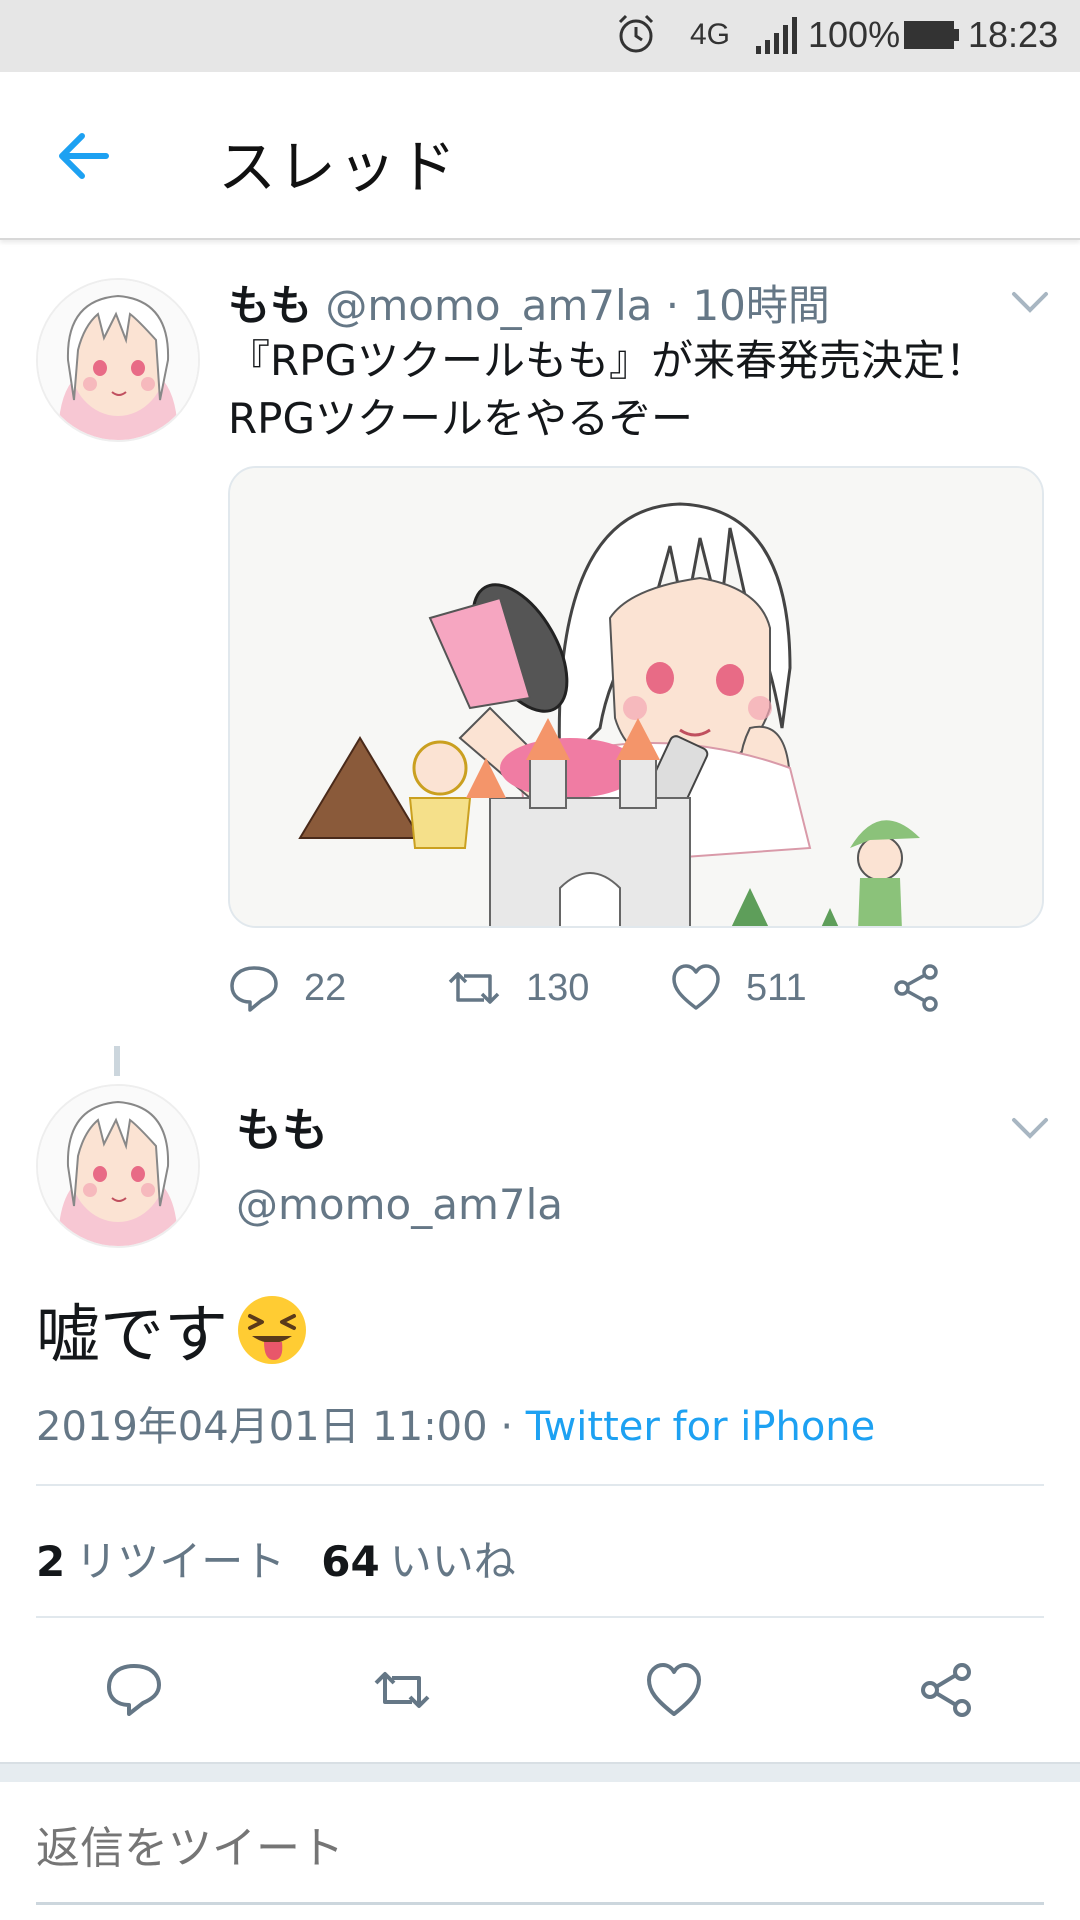 This screenshot has width=1080, height=1920. What do you see at coordinates (50, 1561) in the screenshot?
I see `retweet-total: 2` at bounding box center [50, 1561].